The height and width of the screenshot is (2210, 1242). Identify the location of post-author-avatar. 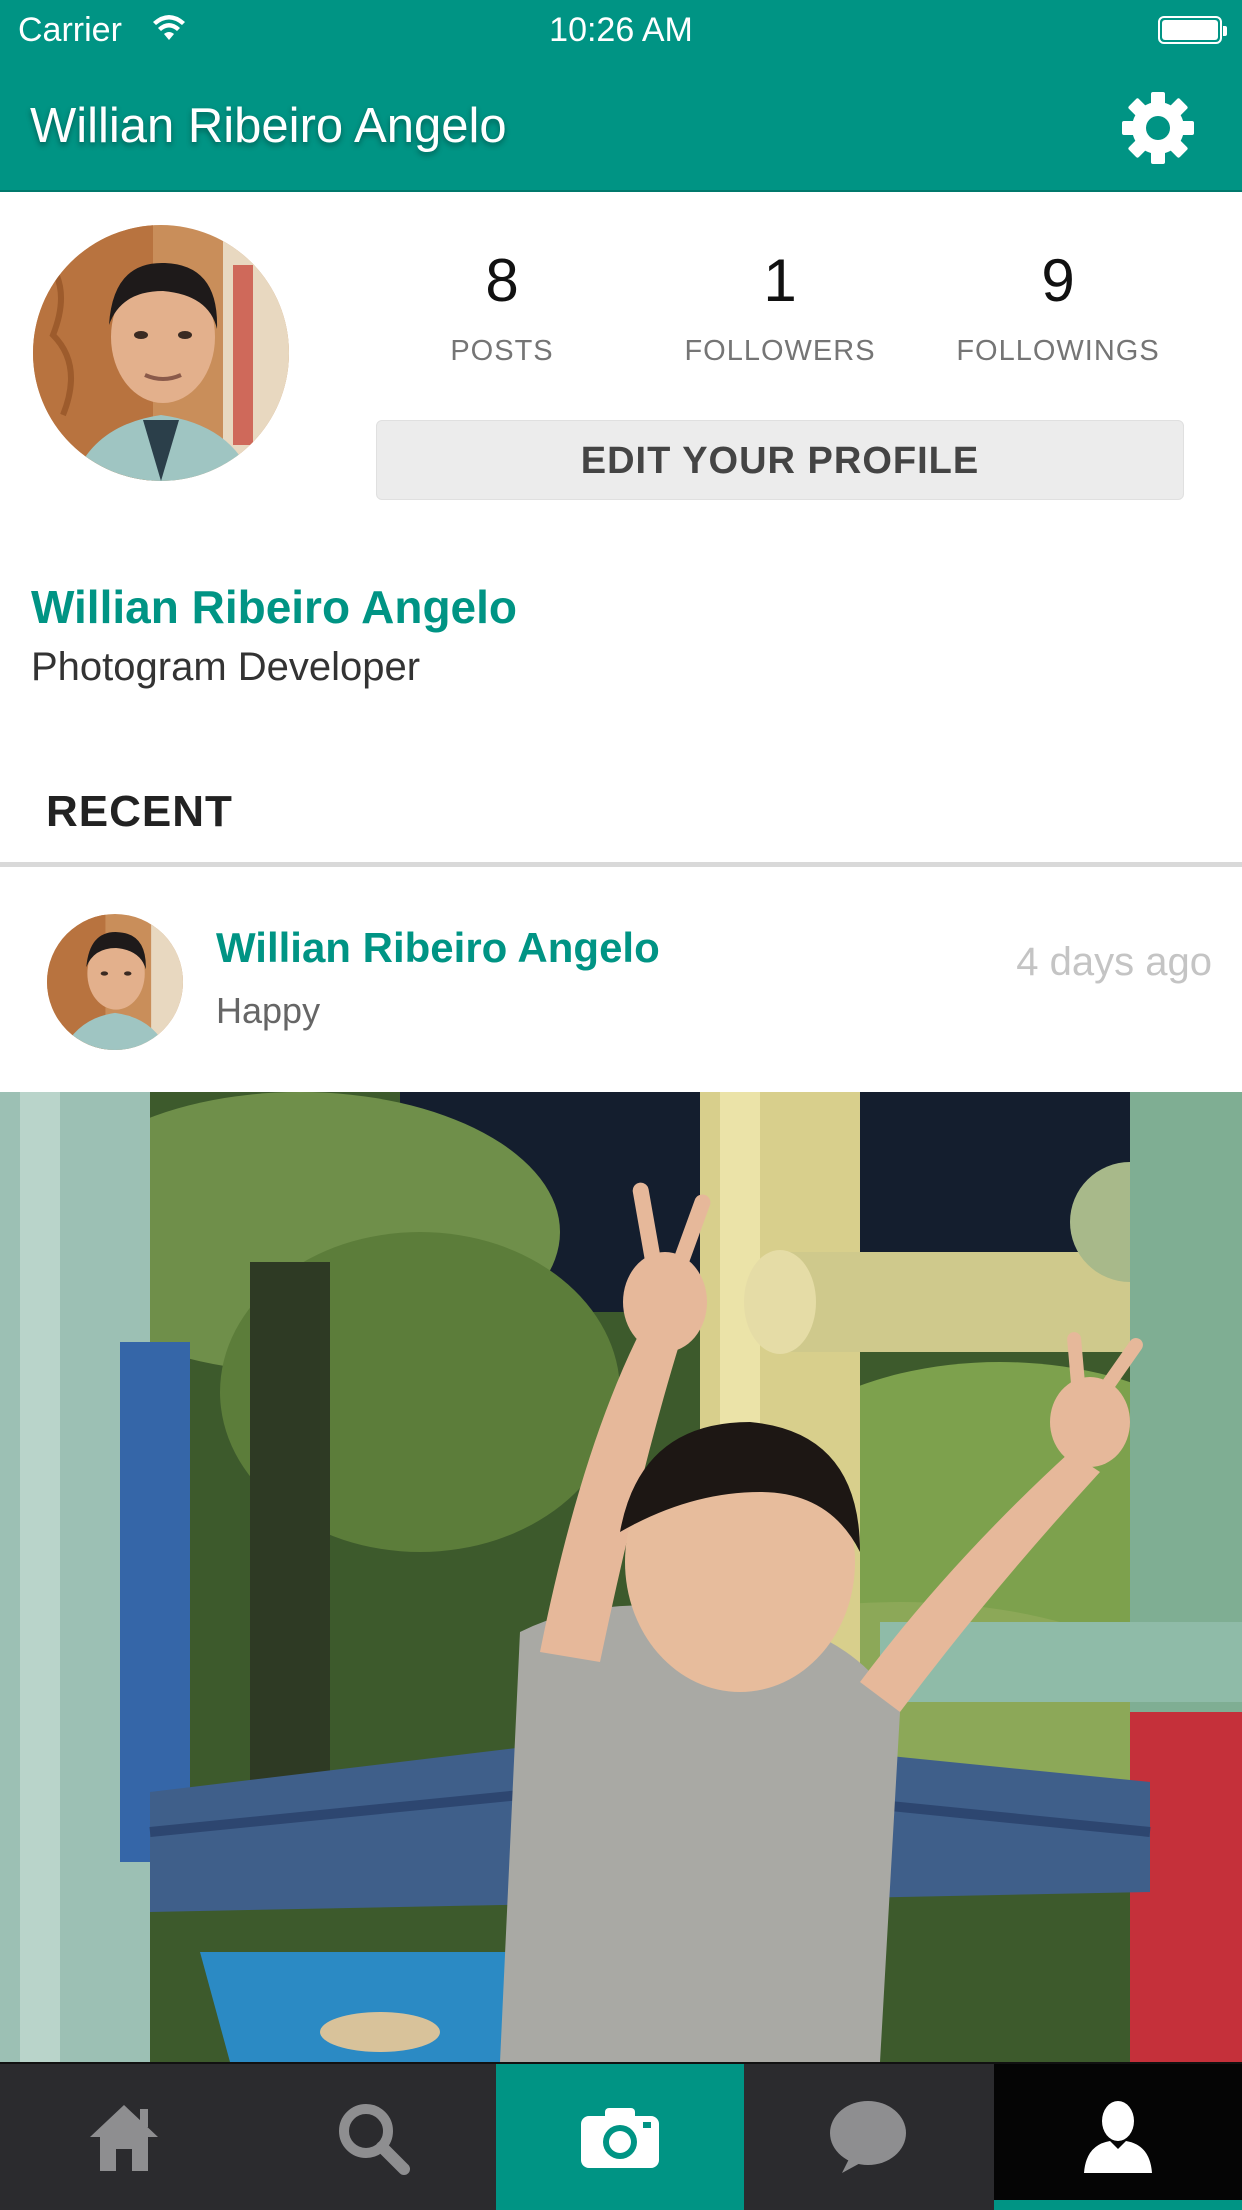
(115, 982).